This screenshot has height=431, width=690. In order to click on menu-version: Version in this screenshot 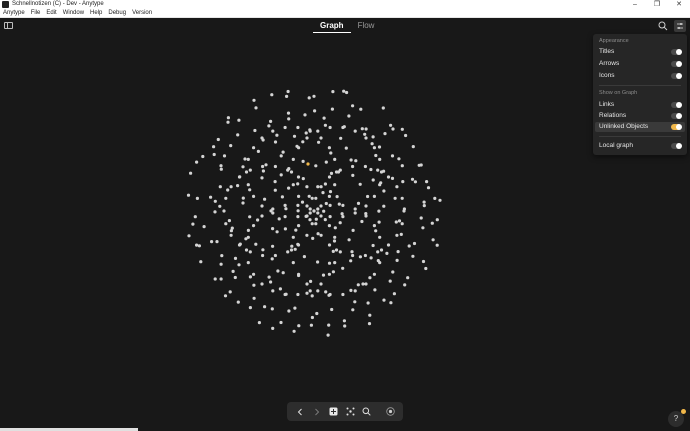, I will do `click(142, 13)`.